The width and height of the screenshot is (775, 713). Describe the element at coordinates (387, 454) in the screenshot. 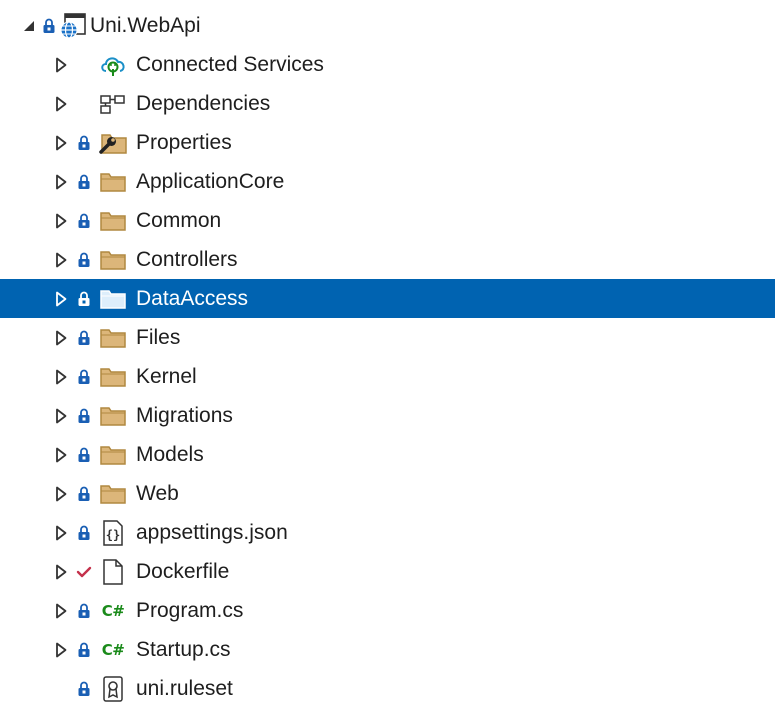

I see `tree-item-models: Models` at that location.